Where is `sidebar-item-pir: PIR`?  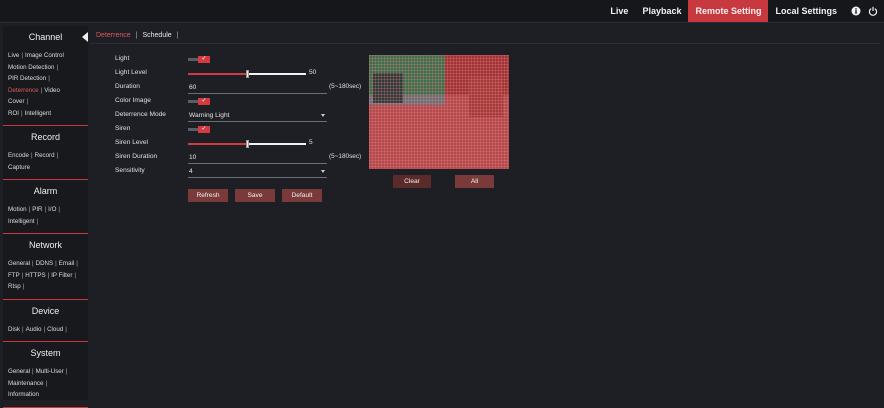 sidebar-item-pir: PIR is located at coordinates (37, 209).